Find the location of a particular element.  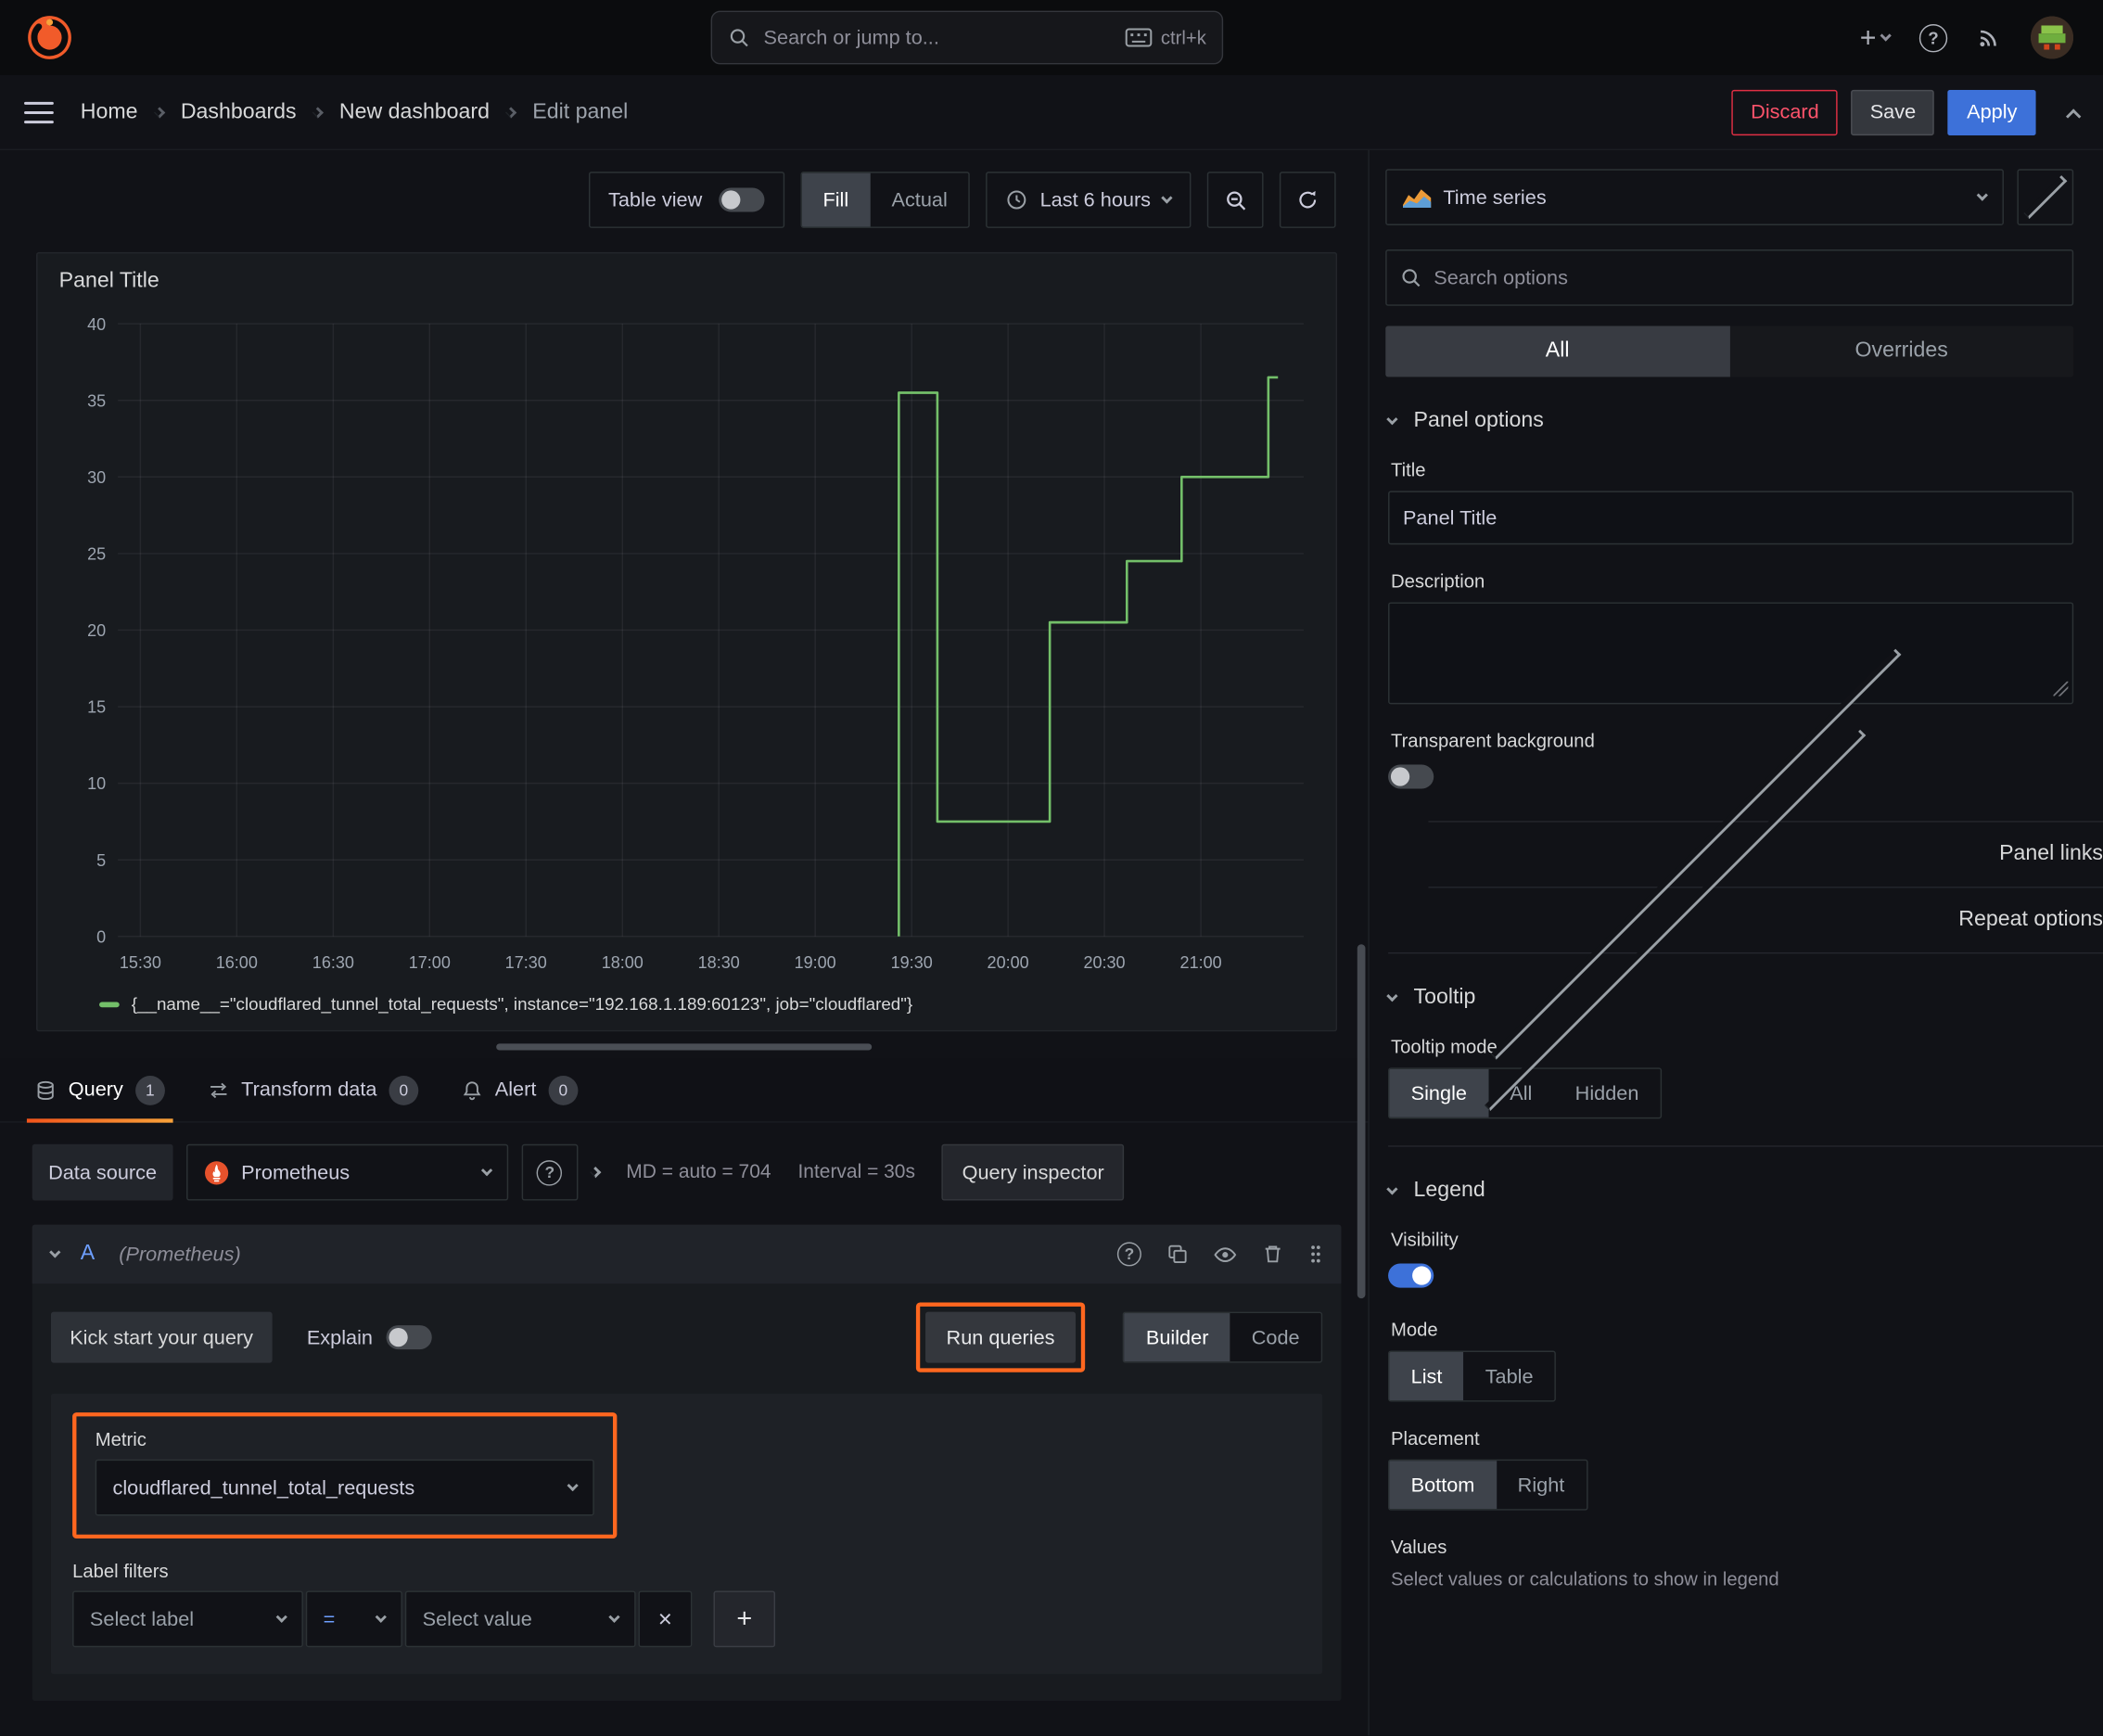

select-label-placeholder: Select label is located at coordinates (142, 1619).